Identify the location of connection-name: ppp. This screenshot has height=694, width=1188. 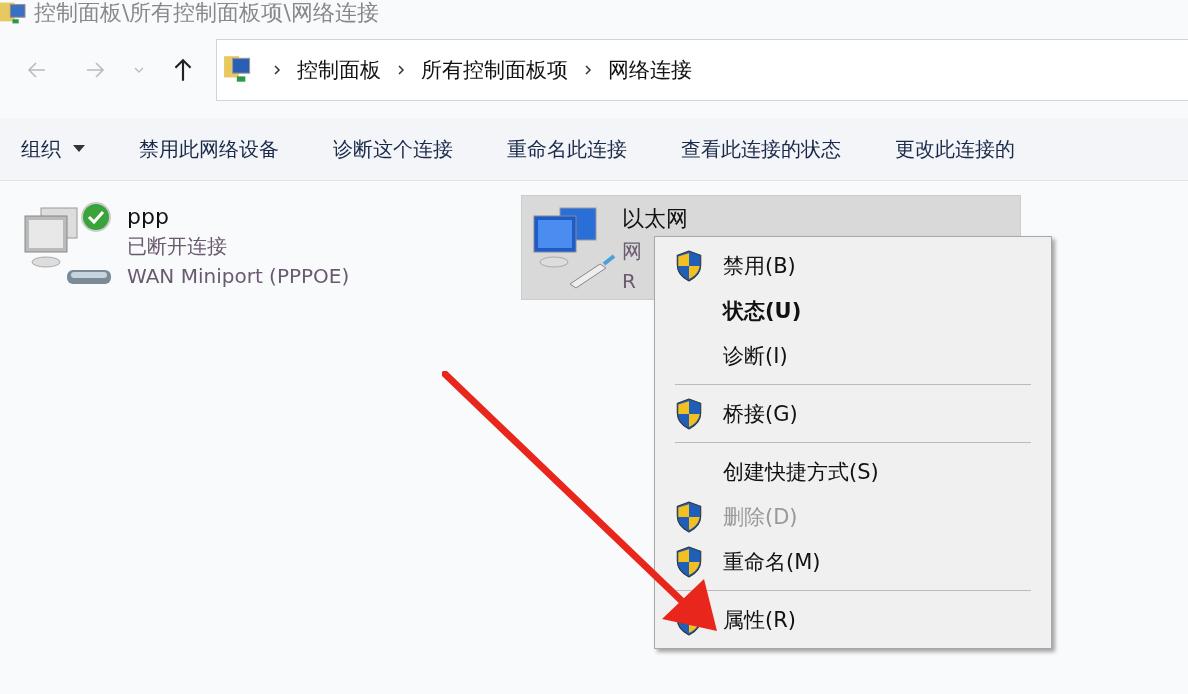
(148, 216).